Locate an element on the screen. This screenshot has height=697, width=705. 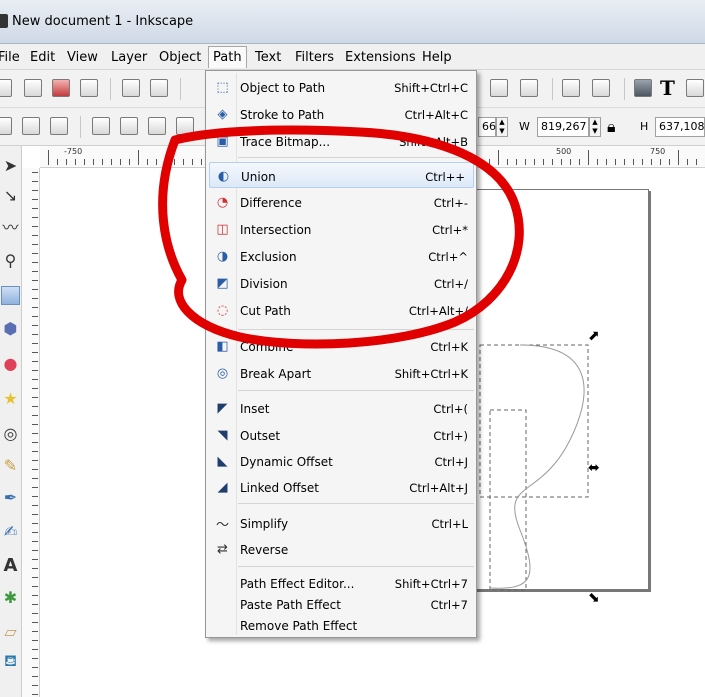
ellipse-tool-icon: ● is located at coordinates (10, 363).